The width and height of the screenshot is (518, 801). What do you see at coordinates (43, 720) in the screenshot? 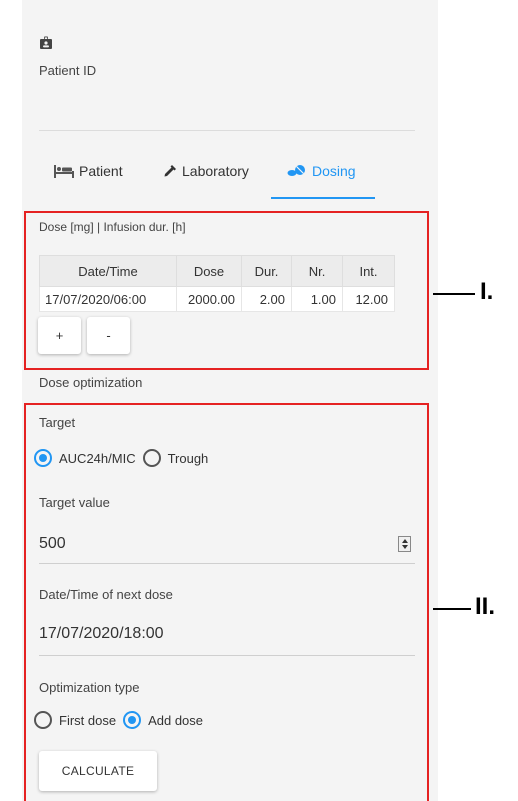
I see `radio-first-dose` at bounding box center [43, 720].